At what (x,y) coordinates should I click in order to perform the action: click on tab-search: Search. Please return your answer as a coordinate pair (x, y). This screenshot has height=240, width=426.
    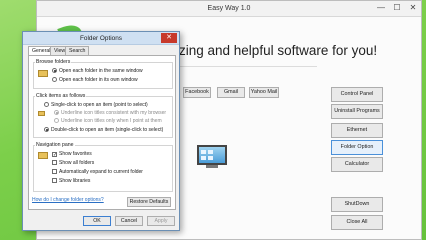
    Looking at the image, I should click on (77, 50).